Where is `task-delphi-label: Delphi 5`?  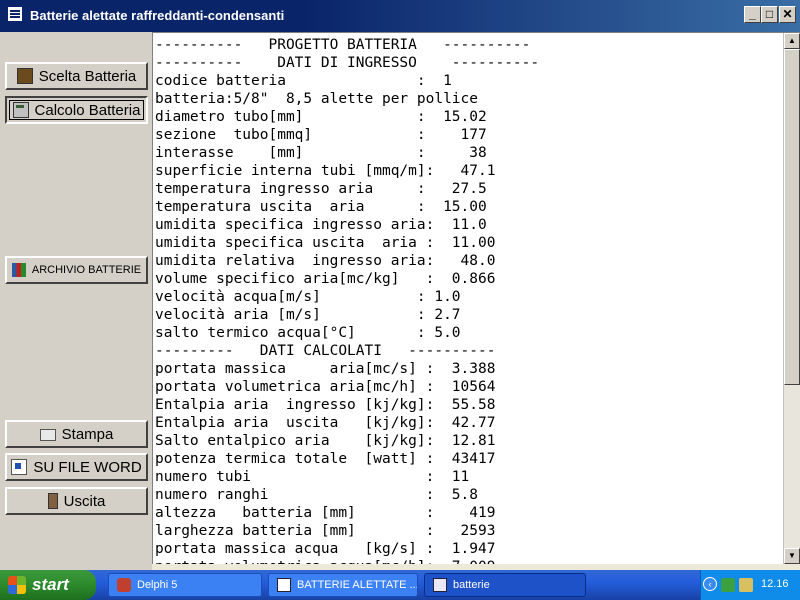 task-delphi-label: Delphi 5 is located at coordinates (157, 585).